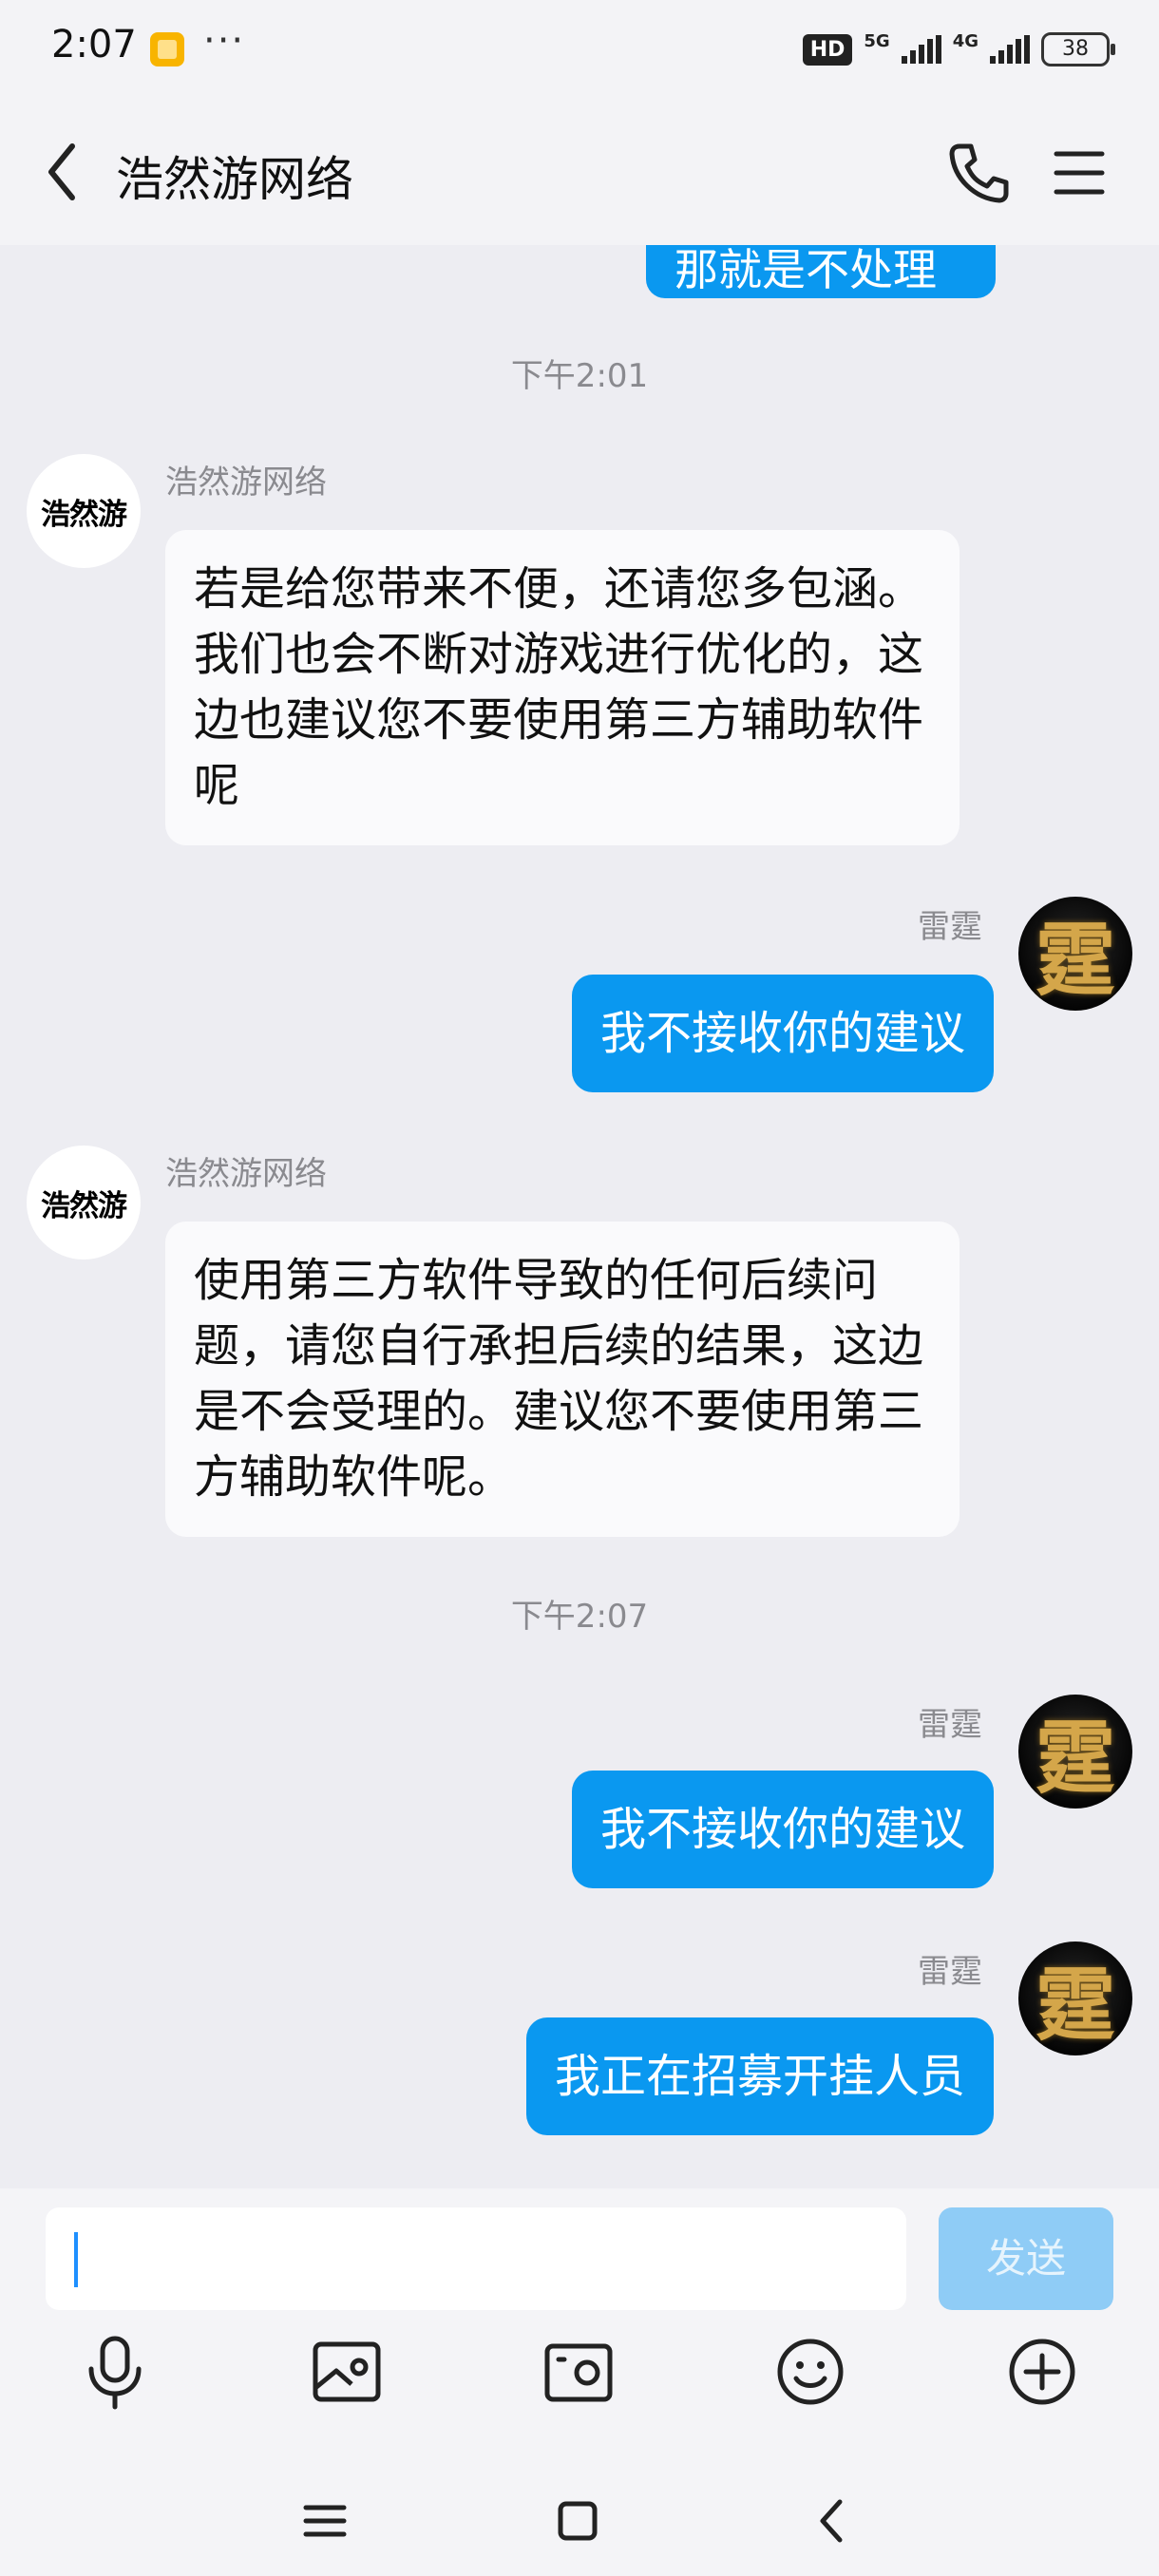 The image size is (1159, 2576). What do you see at coordinates (76, 2259) in the screenshot?
I see `text-caret` at bounding box center [76, 2259].